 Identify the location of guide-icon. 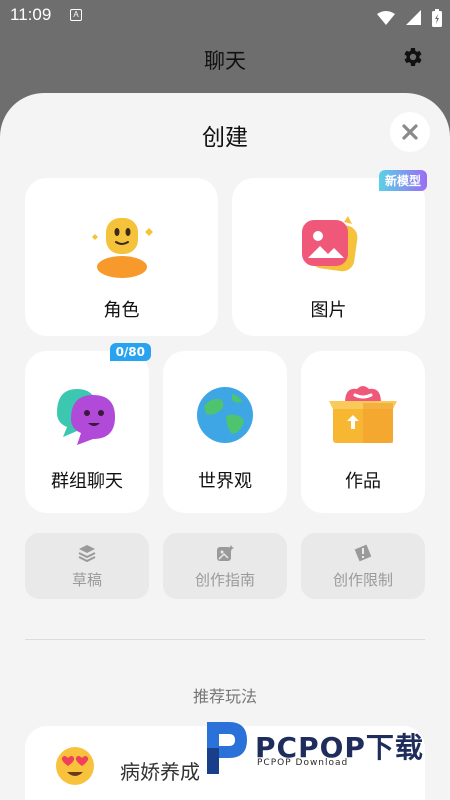
(225, 553).